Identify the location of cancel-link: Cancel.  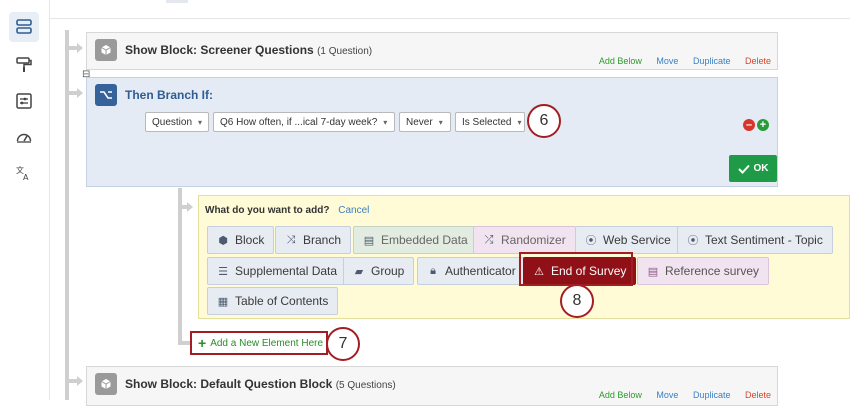
(353, 210).